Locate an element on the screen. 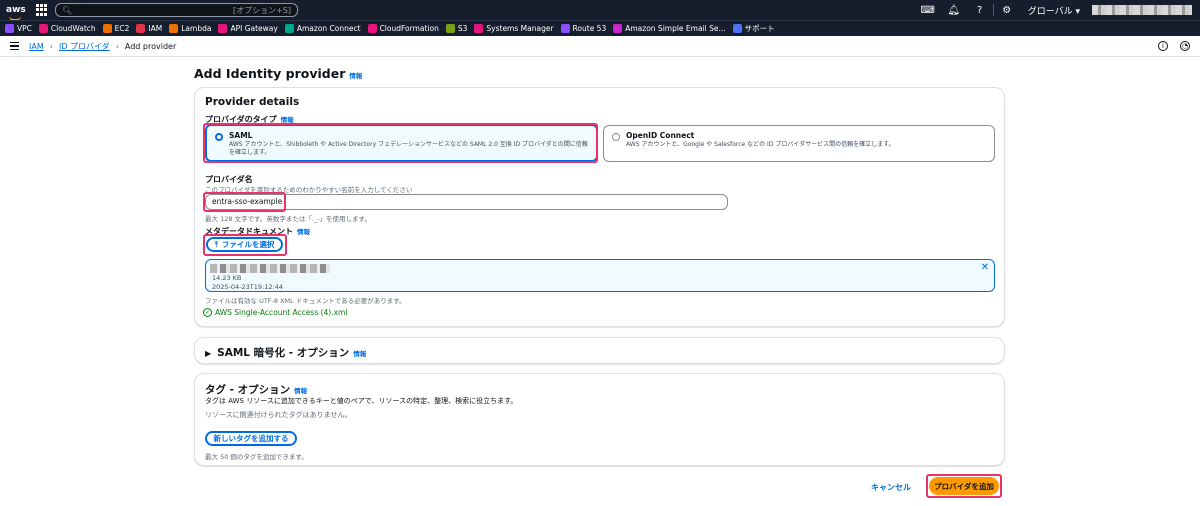 The width and height of the screenshot is (1200, 506). help-icon: ? is located at coordinates (980, 10).